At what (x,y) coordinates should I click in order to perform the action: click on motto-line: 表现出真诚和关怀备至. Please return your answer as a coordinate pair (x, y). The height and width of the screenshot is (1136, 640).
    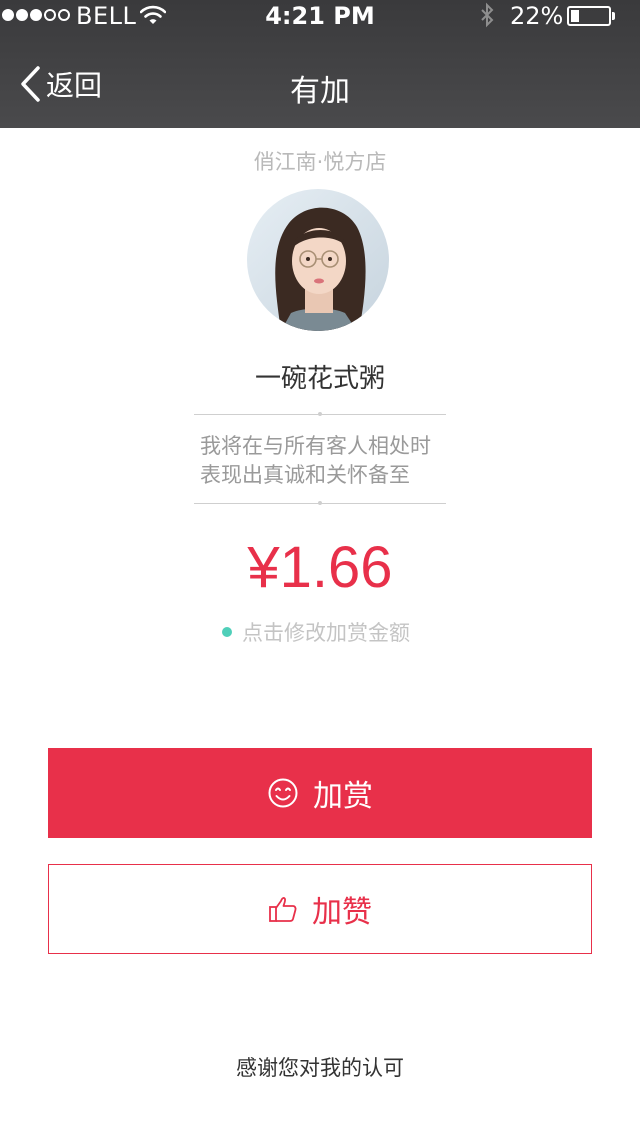
    Looking at the image, I should click on (305, 475).